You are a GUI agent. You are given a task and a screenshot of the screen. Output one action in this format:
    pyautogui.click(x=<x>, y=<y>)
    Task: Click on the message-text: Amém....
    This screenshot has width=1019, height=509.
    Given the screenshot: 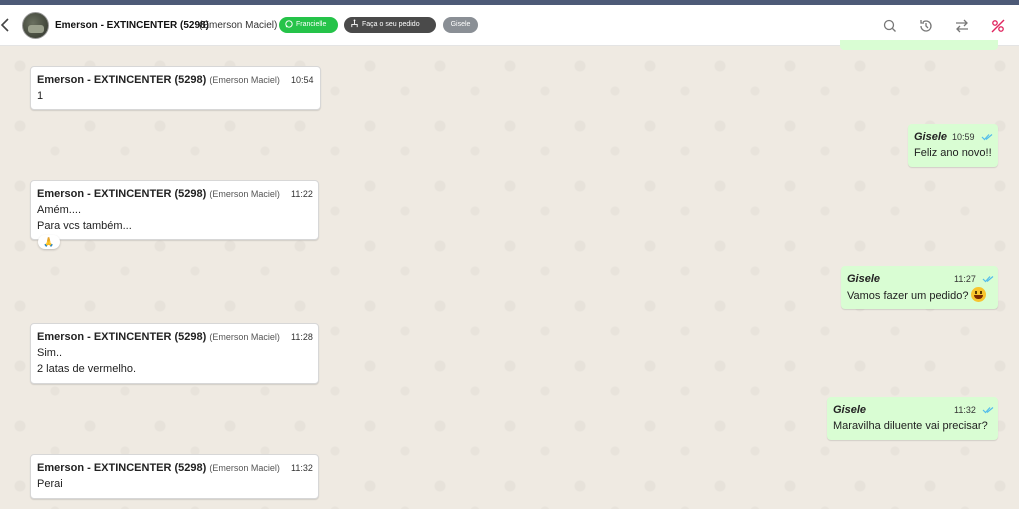 What is the action you would take?
    pyautogui.click(x=59, y=210)
    